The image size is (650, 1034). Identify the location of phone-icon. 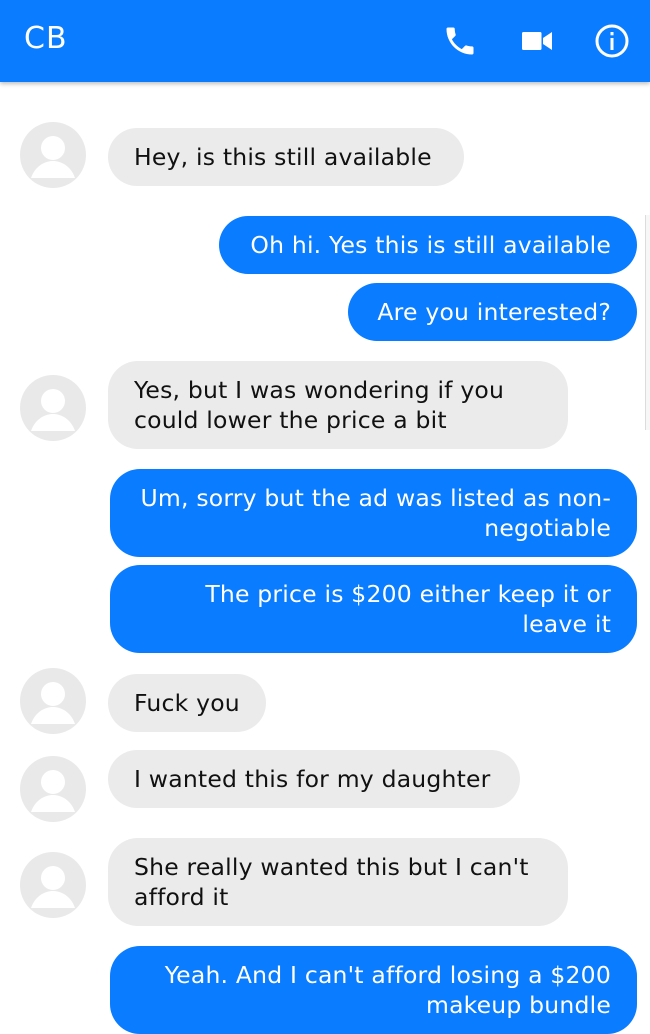
(460, 41).